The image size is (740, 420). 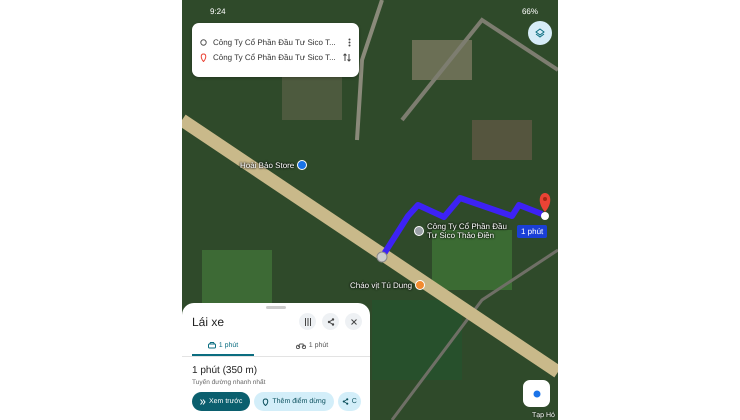 What do you see at coordinates (347, 57) in the screenshot?
I see `swap-icon` at bounding box center [347, 57].